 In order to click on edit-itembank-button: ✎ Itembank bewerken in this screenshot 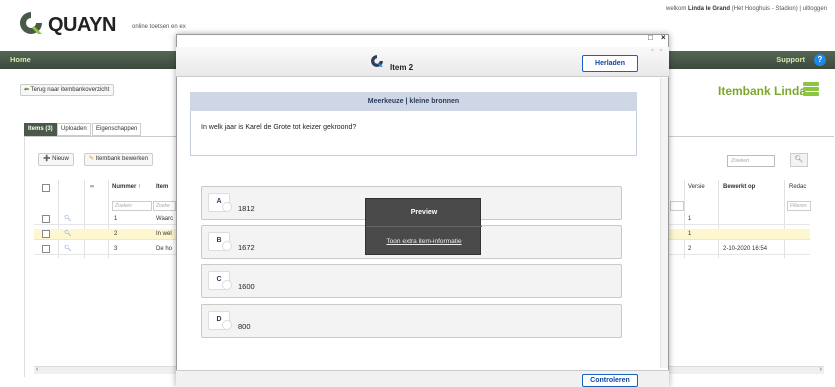, I will do `click(119, 159)`.